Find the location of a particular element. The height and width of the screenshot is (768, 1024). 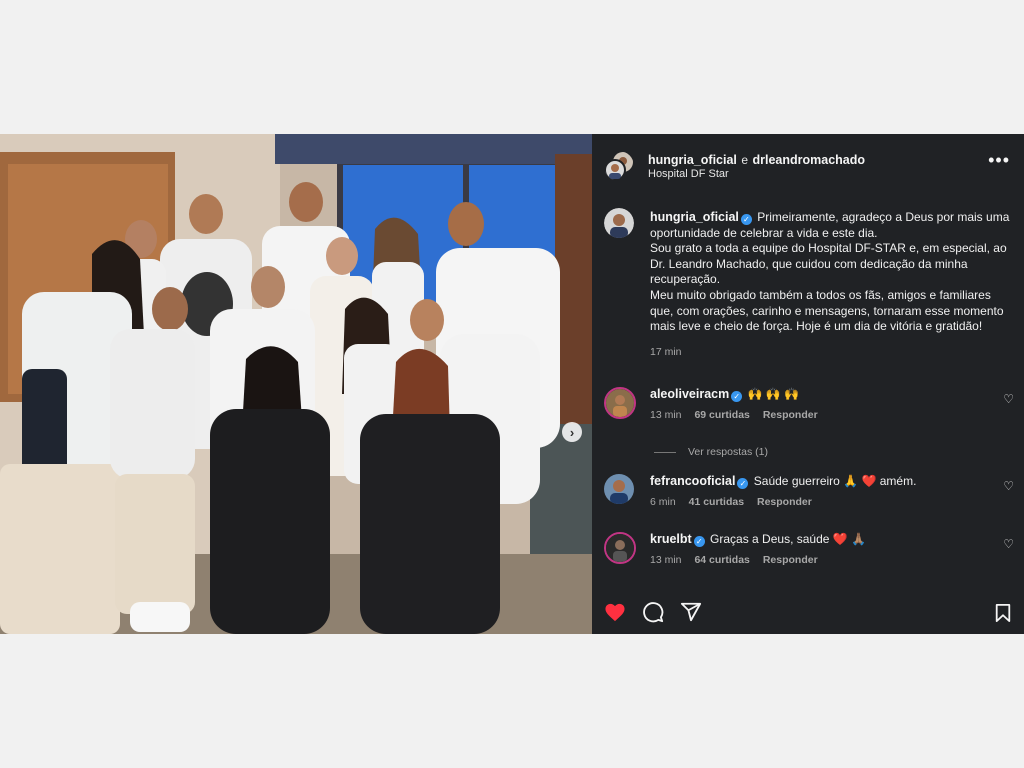

comment-username: aleoliveiracm is located at coordinates (689, 394).